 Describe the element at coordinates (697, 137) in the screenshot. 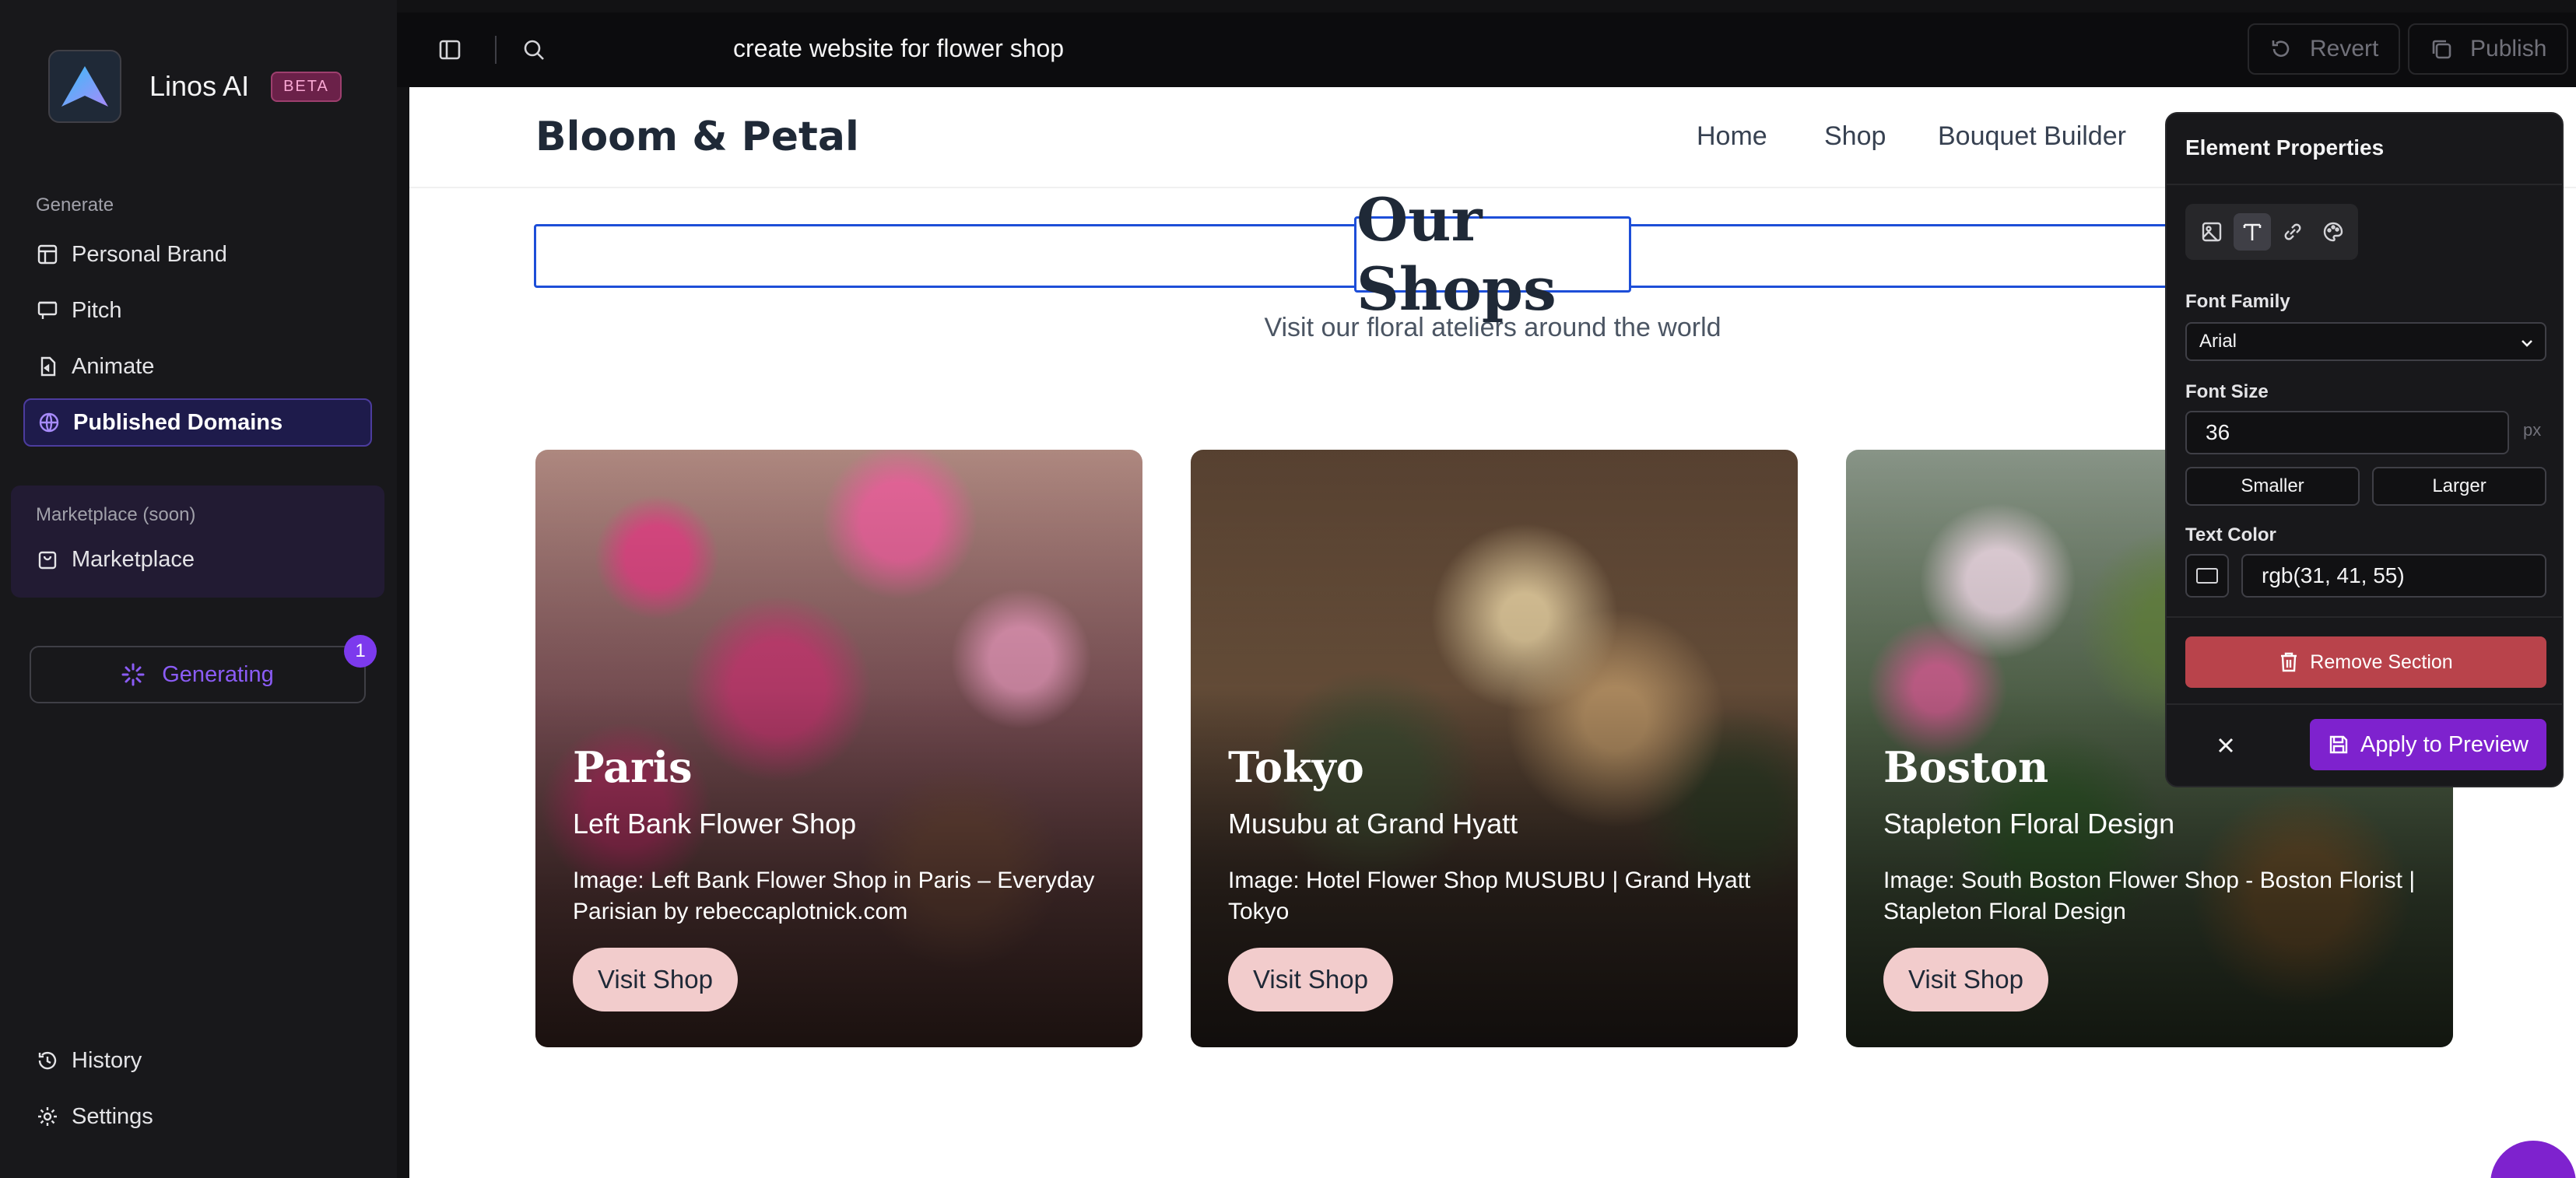

I see `site-logo: Bloom & Petal` at that location.